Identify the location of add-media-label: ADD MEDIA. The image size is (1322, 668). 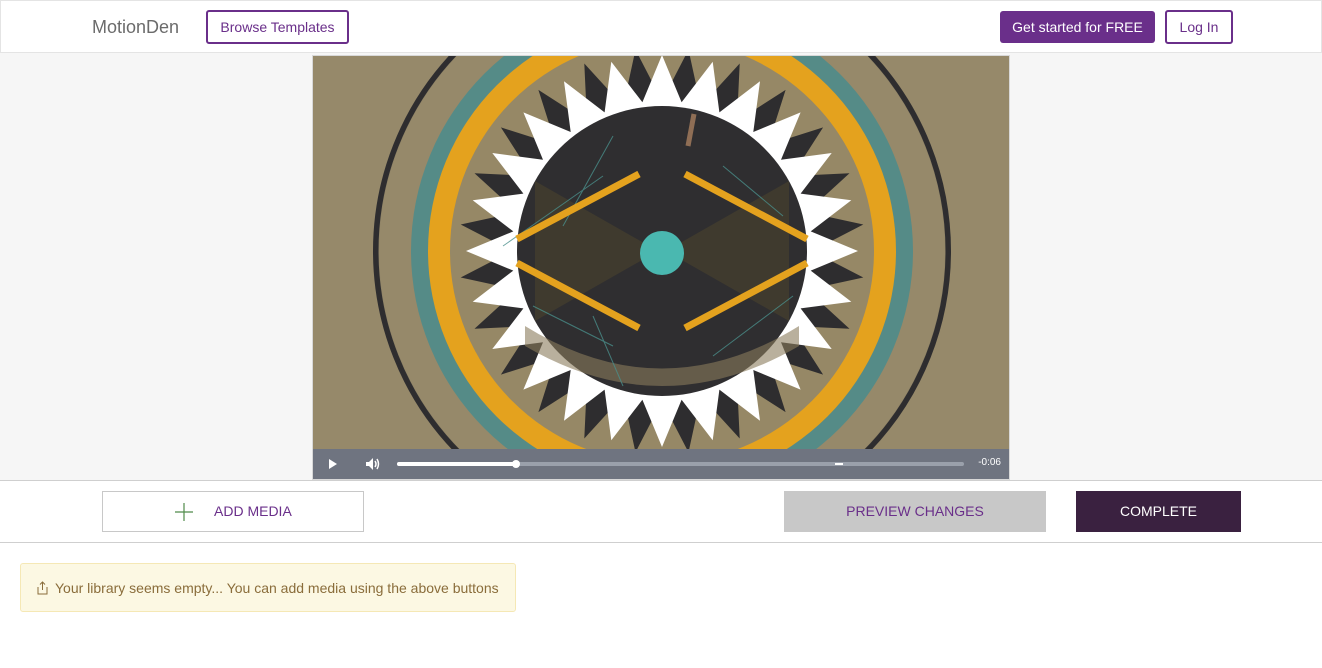
(253, 511).